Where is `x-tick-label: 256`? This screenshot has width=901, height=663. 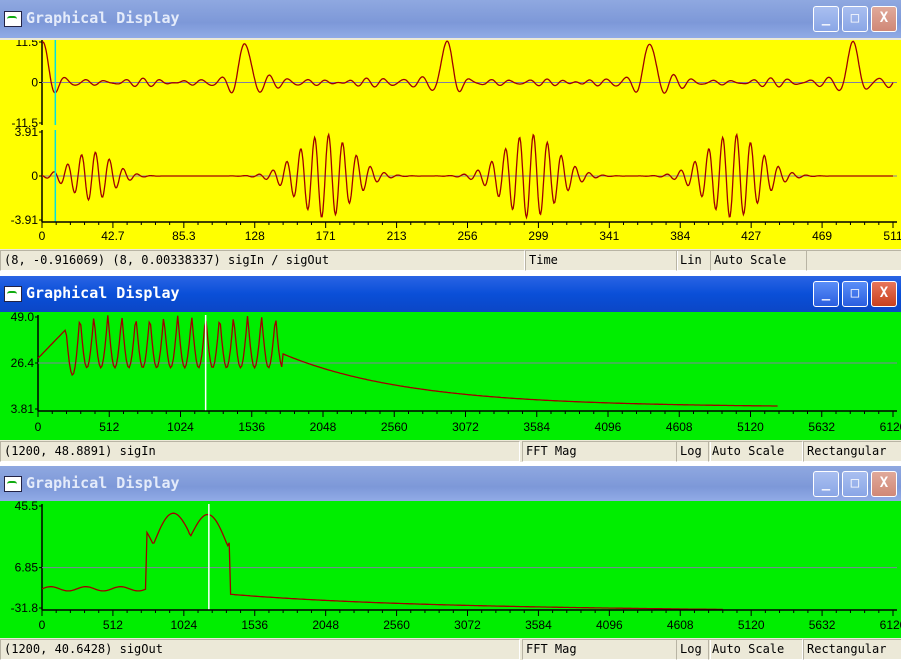 x-tick-label: 256 is located at coordinates (467, 236).